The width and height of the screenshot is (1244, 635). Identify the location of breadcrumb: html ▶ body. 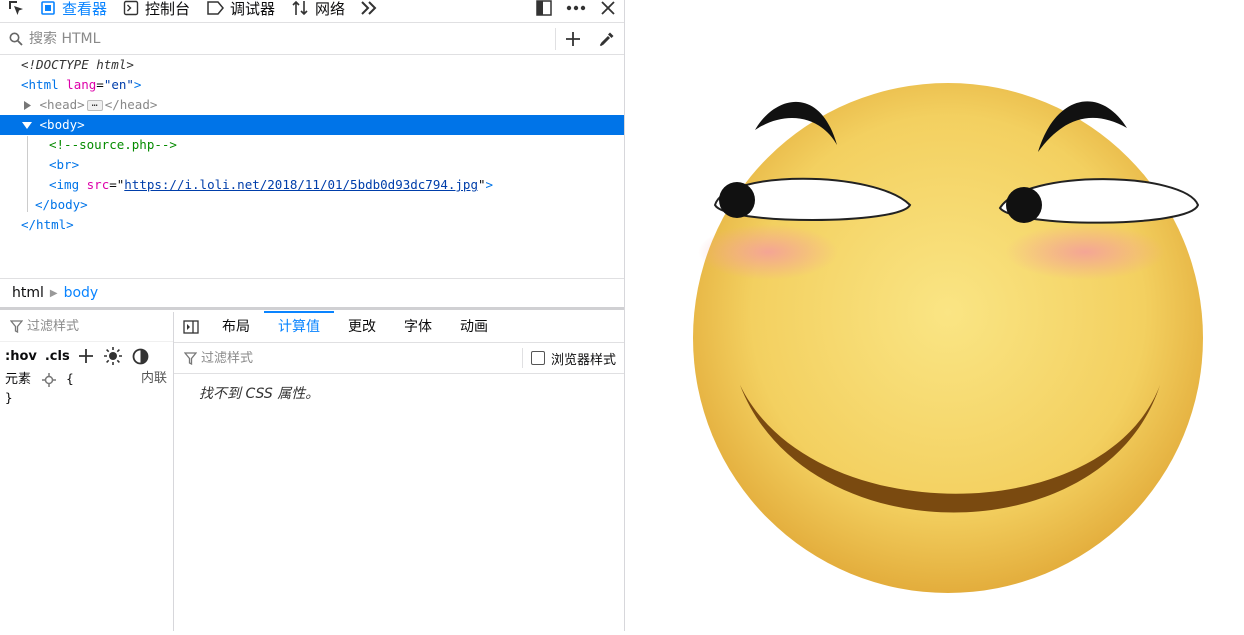
(312, 294).